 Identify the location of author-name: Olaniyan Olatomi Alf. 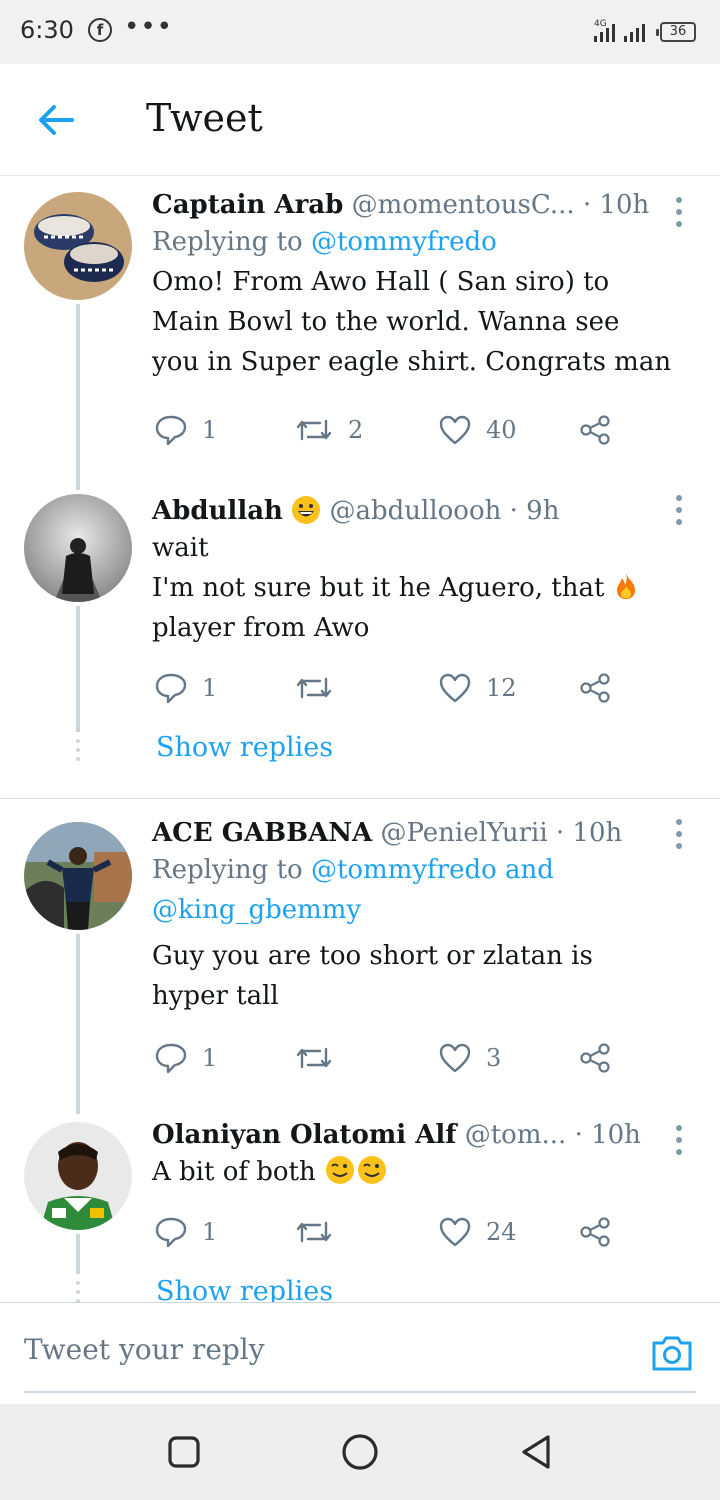
(304, 1135).